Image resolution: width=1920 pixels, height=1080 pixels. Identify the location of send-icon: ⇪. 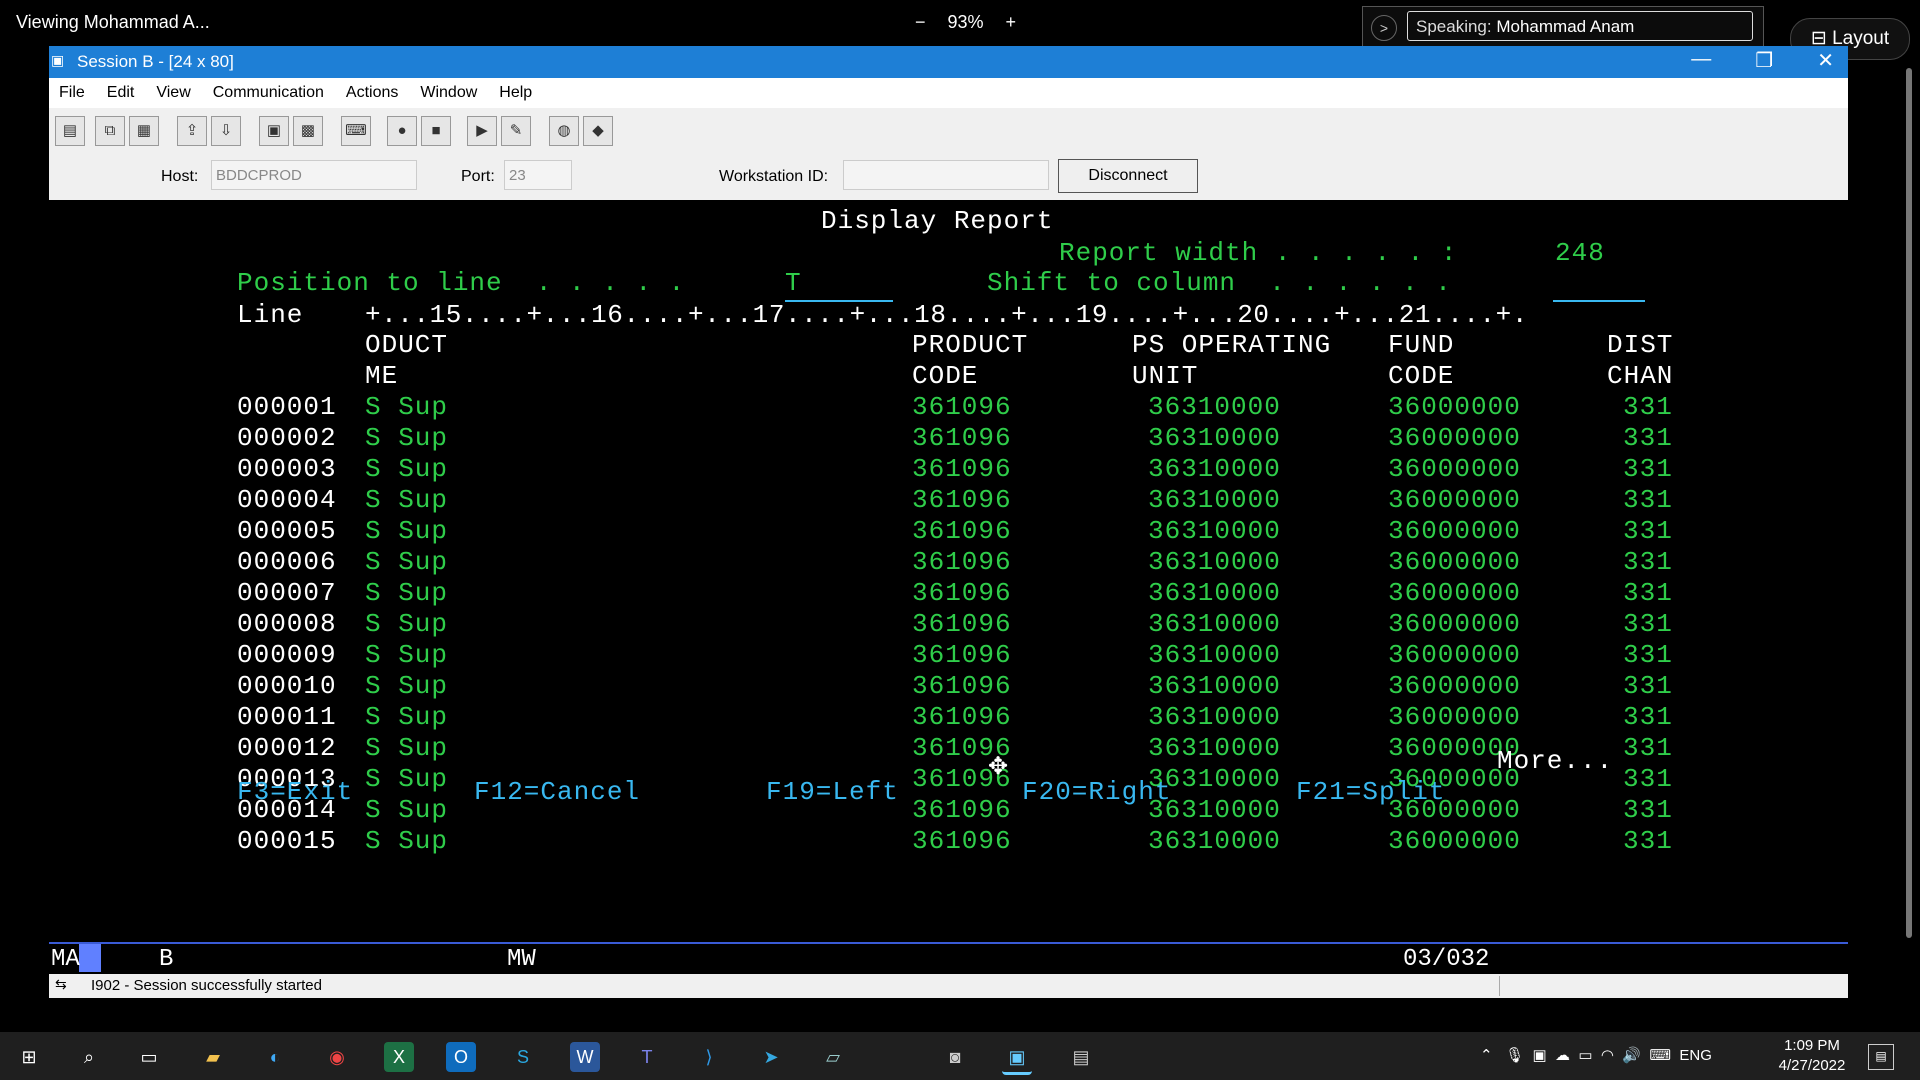
(192, 131).